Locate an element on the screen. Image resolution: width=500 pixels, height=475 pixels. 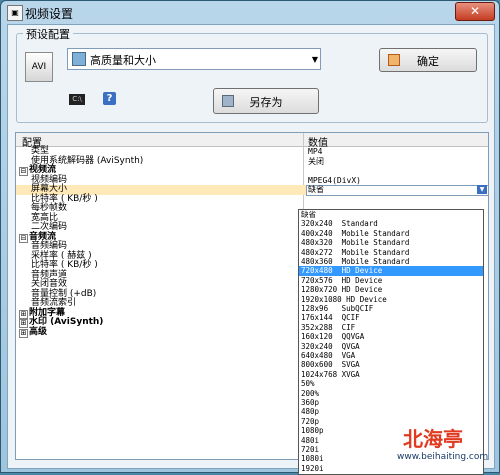
grid-header: 配置 数值 is located at coordinates (252, 141).